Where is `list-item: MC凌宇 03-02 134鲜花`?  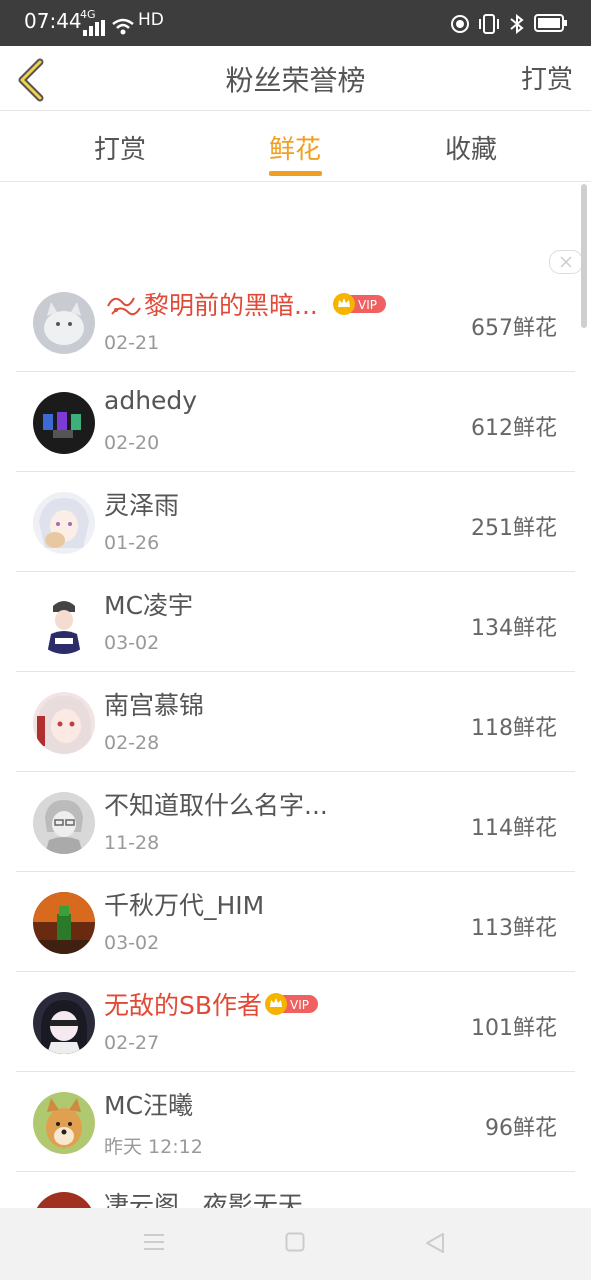
list-item: MC凌宇 03-02 134鲜花 is located at coordinates (295, 622).